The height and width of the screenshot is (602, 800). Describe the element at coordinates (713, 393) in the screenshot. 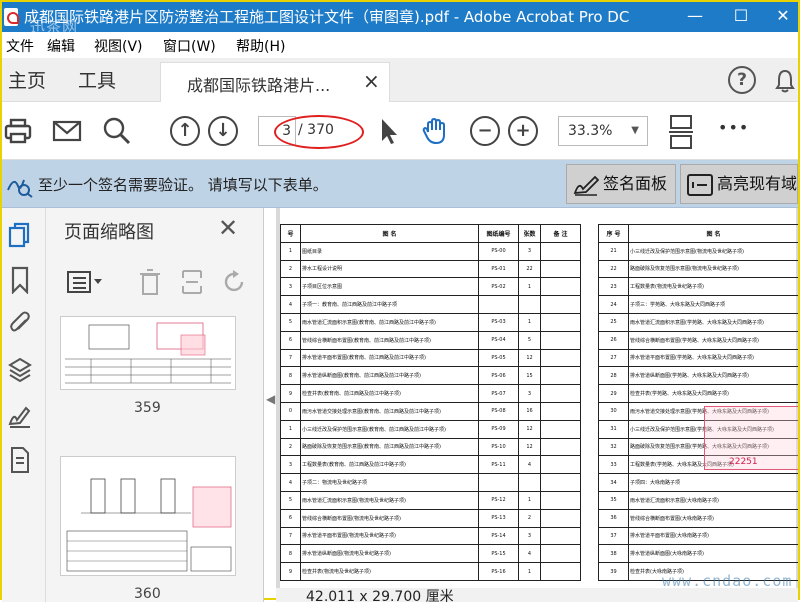

I see `table-cell: 检查井表(学苑路、大咏东路及大同西路子项)` at that location.